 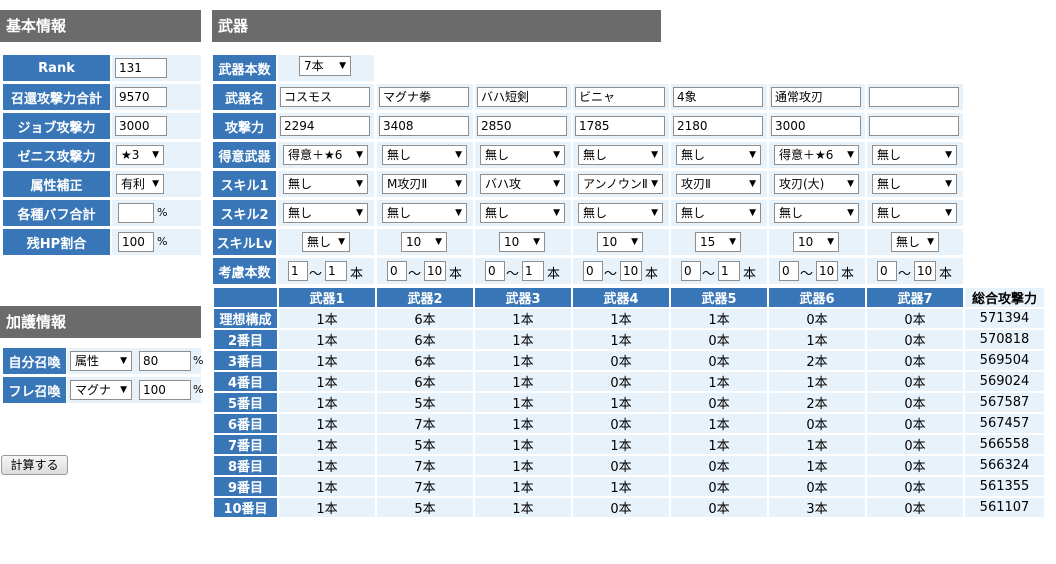 I want to click on range-max-input-5: 1, so click(x=729, y=271).